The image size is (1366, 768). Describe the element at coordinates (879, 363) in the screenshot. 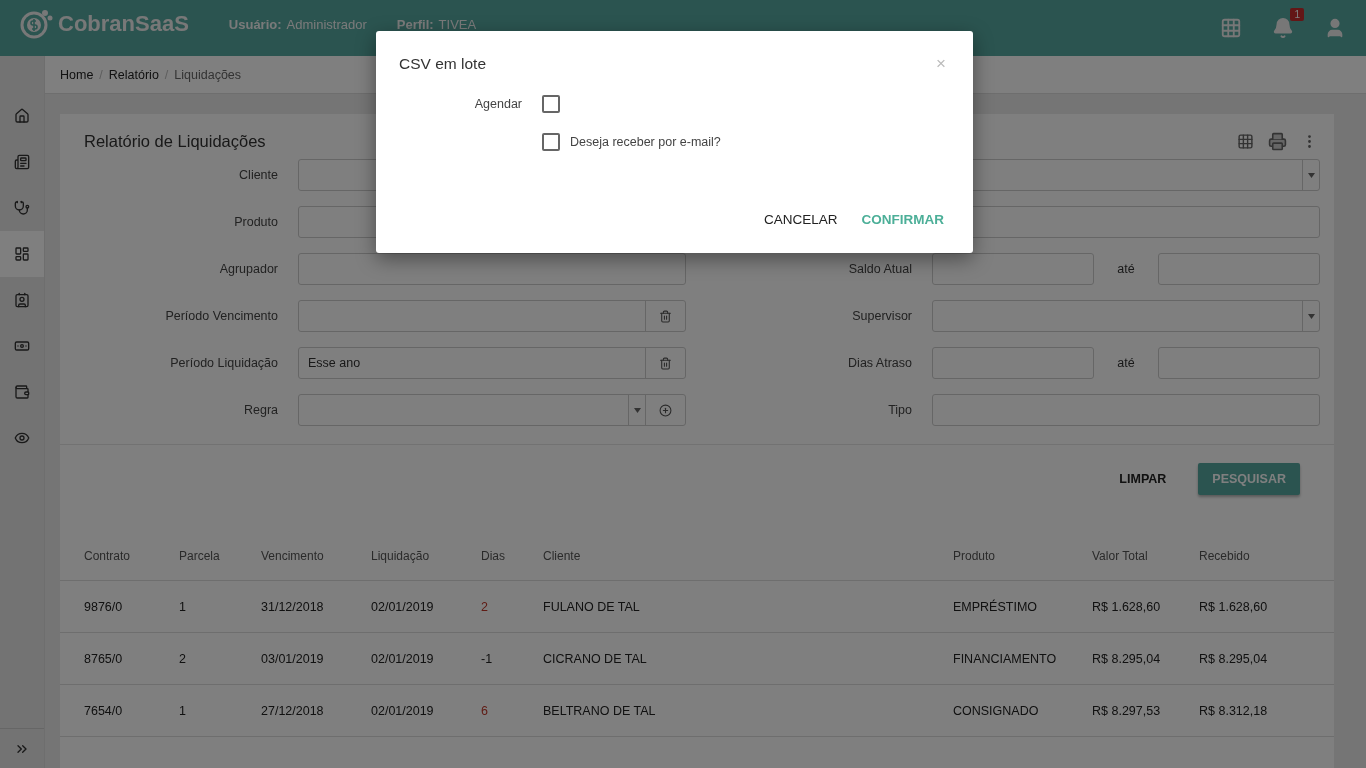

I see `field-label: Dias Atraso` at that location.